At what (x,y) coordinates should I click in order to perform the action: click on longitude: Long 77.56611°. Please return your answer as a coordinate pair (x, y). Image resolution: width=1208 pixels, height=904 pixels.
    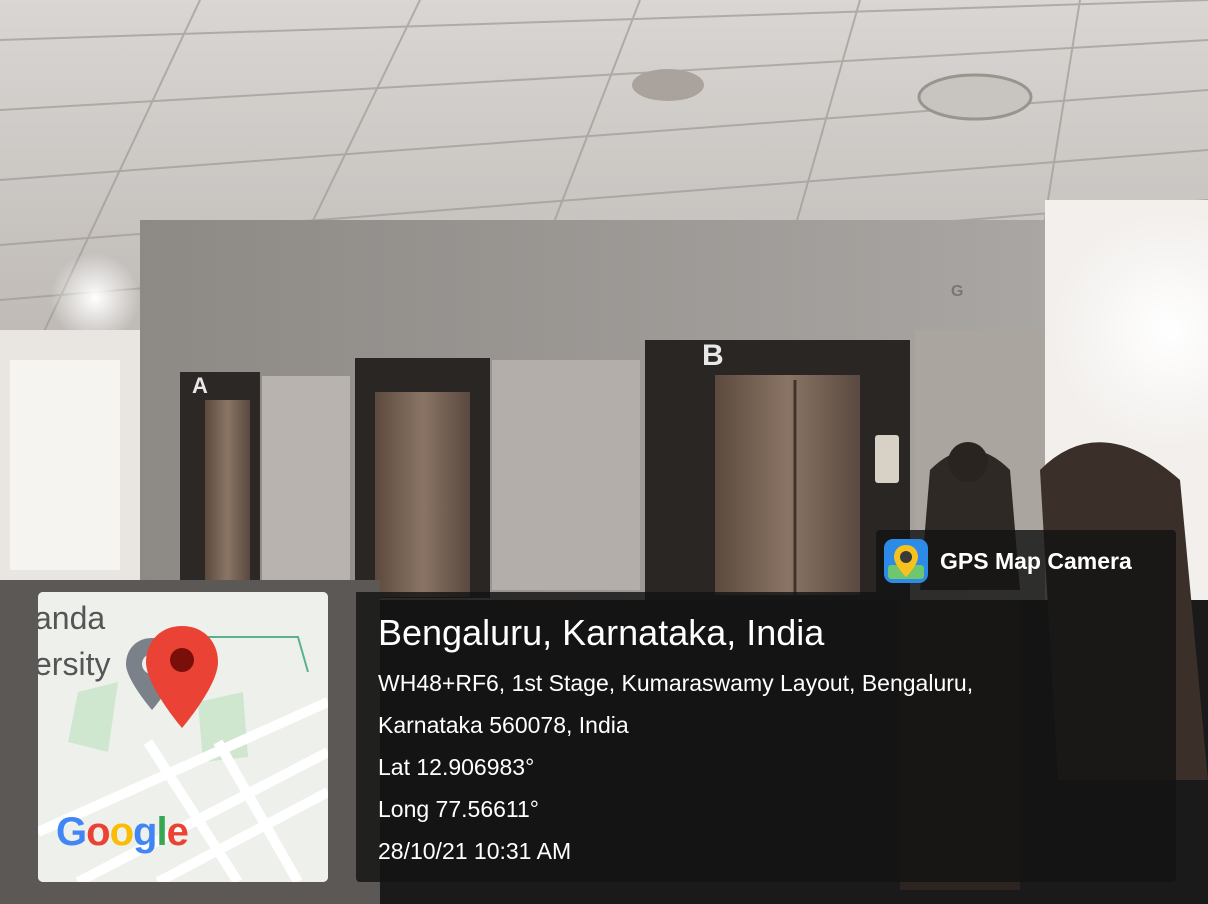
    Looking at the image, I should click on (458, 809).